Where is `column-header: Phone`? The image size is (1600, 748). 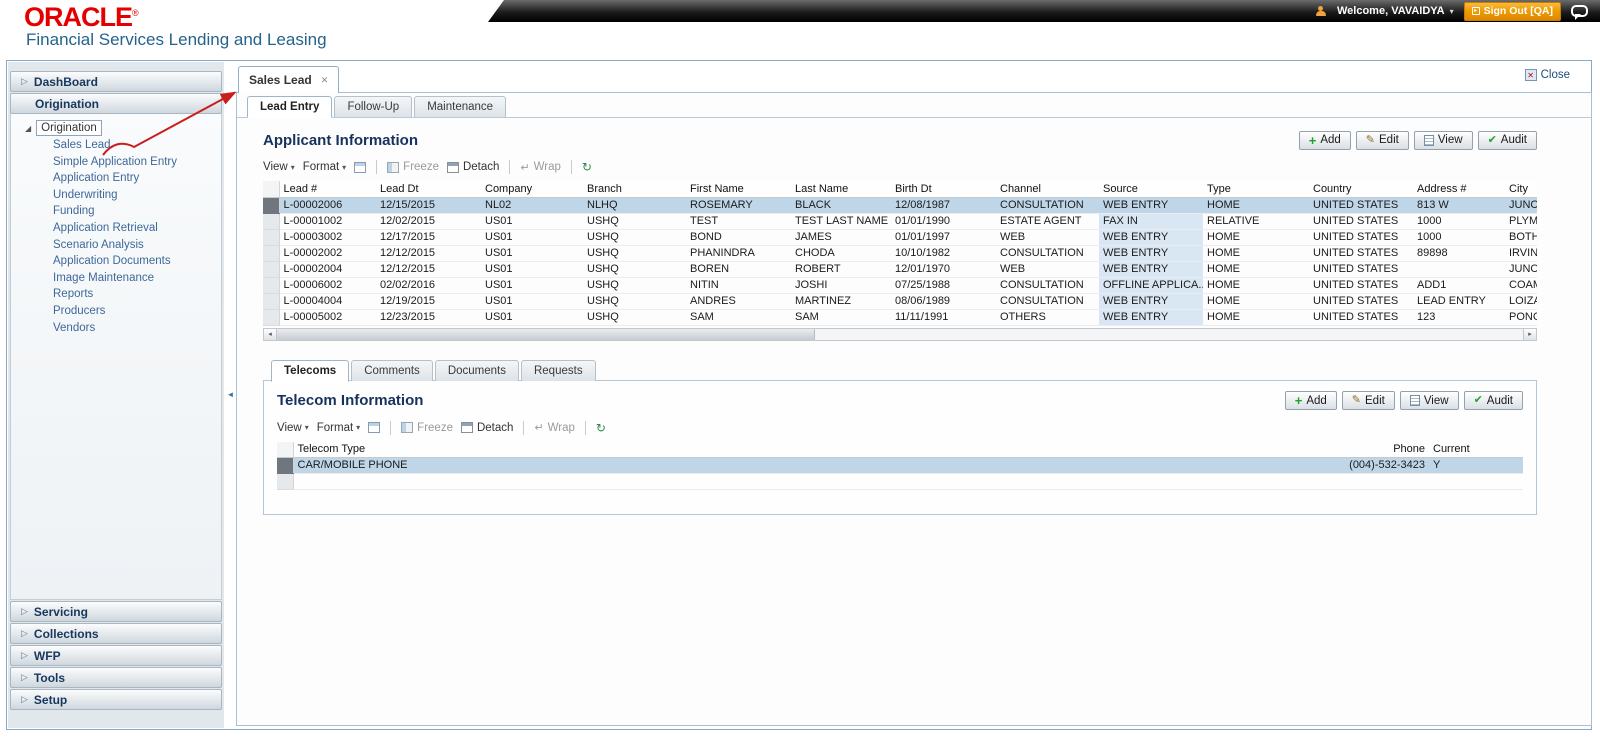 column-header: Phone is located at coordinates (1375, 449).